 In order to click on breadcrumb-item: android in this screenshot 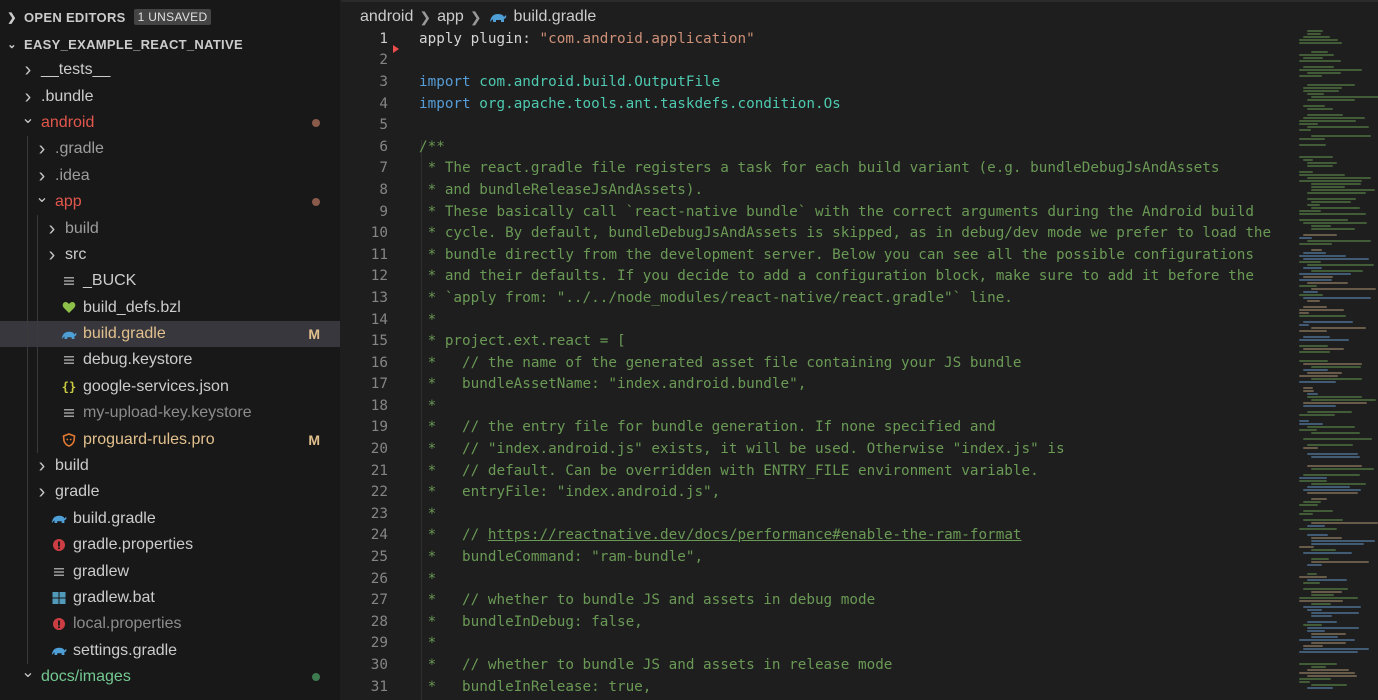, I will do `click(386, 17)`.